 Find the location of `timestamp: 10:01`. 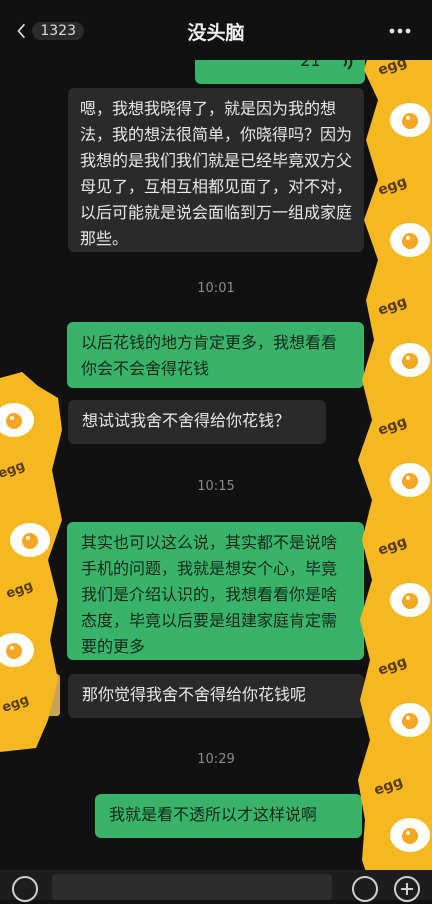

timestamp: 10:01 is located at coordinates (216, 288).